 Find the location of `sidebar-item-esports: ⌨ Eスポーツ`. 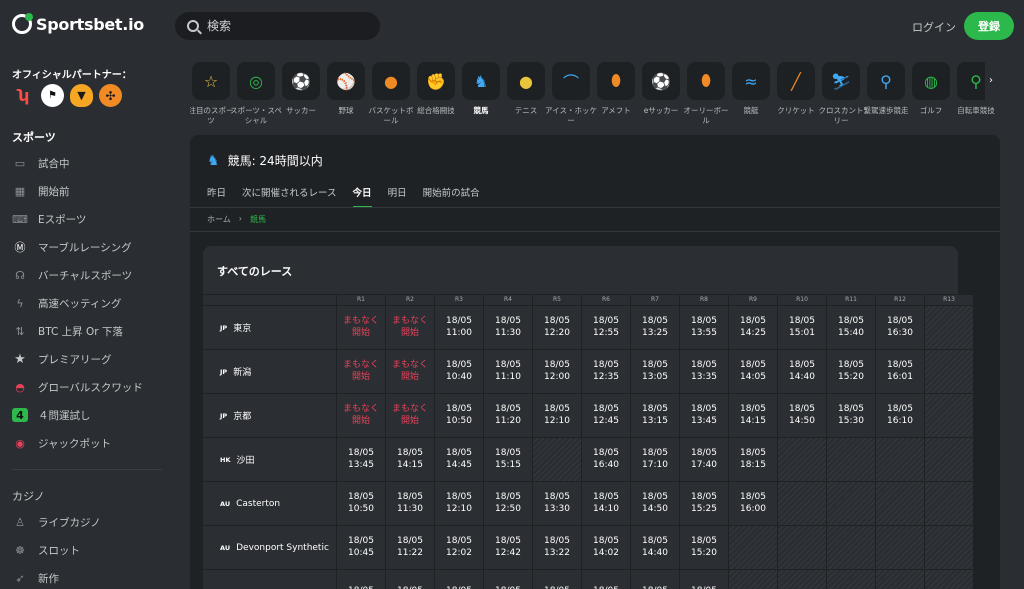

sidebar-item-esports: ⌨ Eスポーツ is located at coordinates (92, 219).